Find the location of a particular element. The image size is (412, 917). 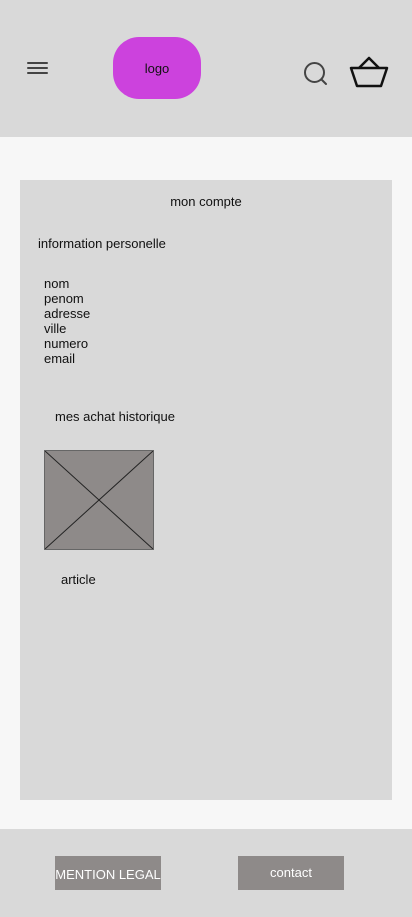

purchase-history-heading: mes achat historique is located at coordinates (115, 416).